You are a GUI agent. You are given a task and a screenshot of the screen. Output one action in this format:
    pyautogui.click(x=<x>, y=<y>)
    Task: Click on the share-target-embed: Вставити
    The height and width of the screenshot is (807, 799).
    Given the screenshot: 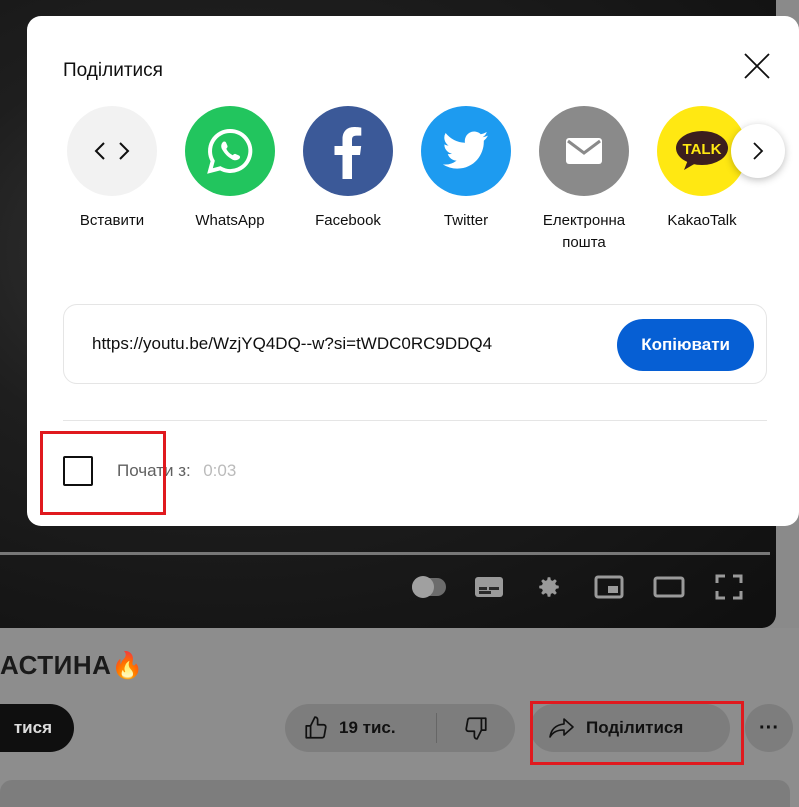 What is the action you would take?
    pyautogui.click(x=112, y=180)
    